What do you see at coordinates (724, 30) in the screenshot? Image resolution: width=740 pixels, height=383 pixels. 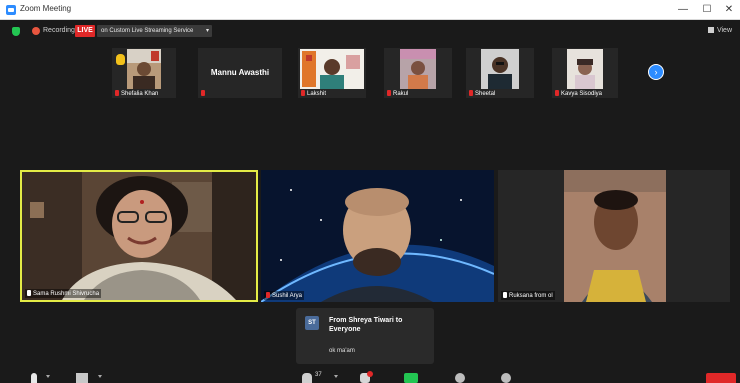 I see `view-label: View` at bounding box center [724, 30].